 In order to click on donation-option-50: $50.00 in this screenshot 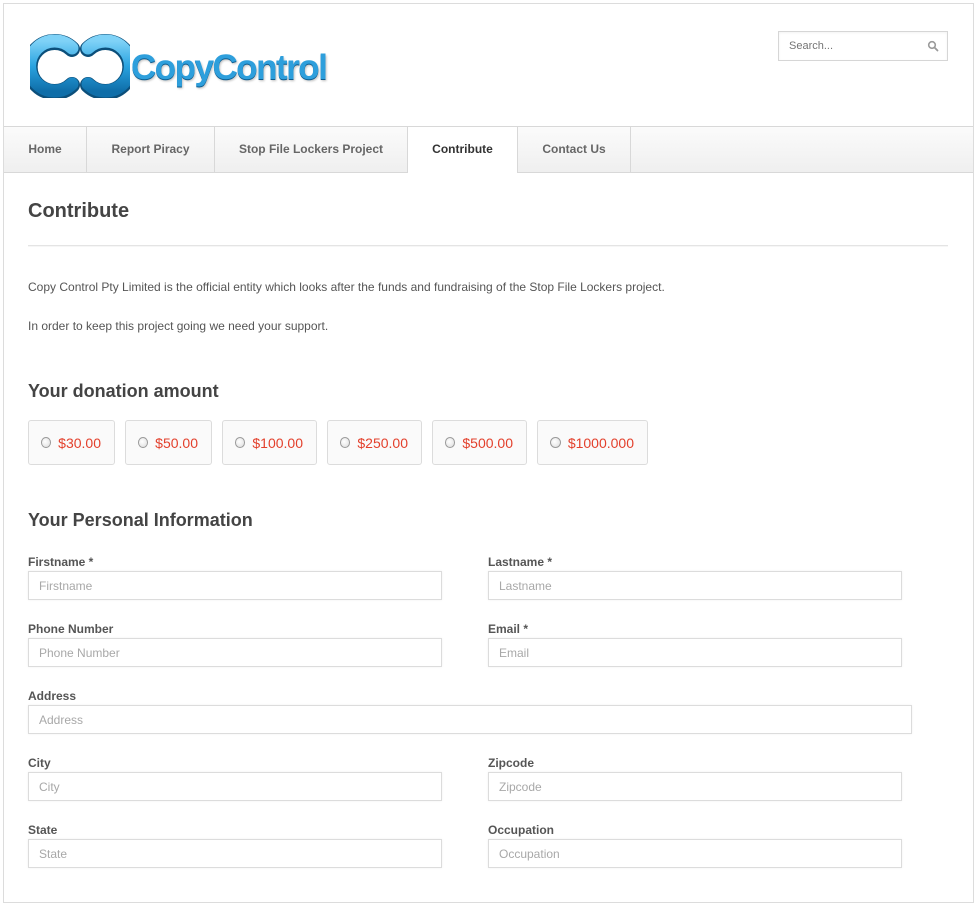, I will do `click(168, 442)`.